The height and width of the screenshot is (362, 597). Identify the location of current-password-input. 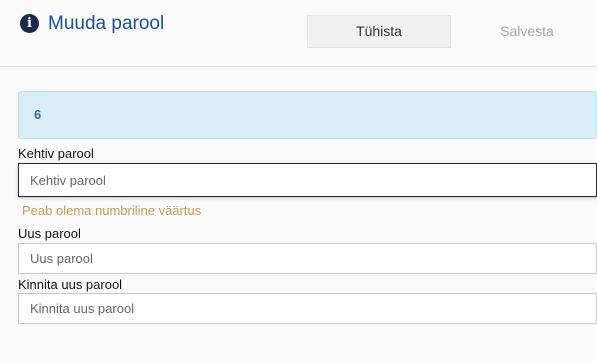
(307, 180).